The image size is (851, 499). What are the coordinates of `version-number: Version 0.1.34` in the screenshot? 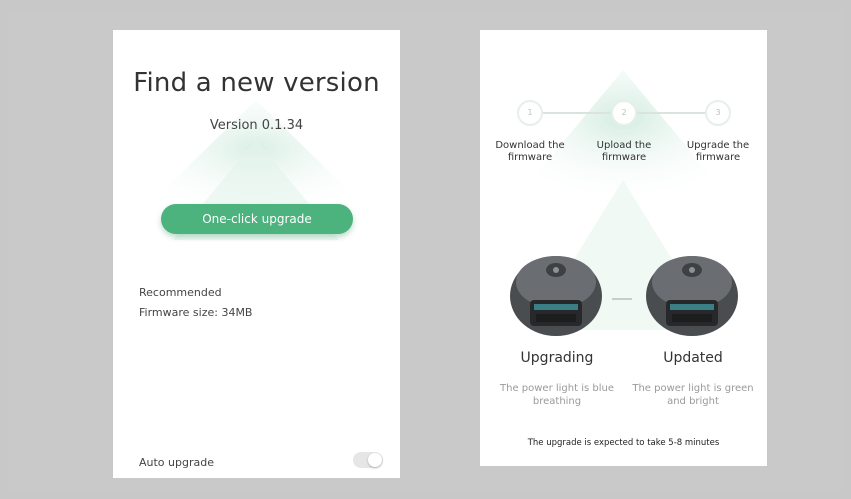 It's located at (256, 125).